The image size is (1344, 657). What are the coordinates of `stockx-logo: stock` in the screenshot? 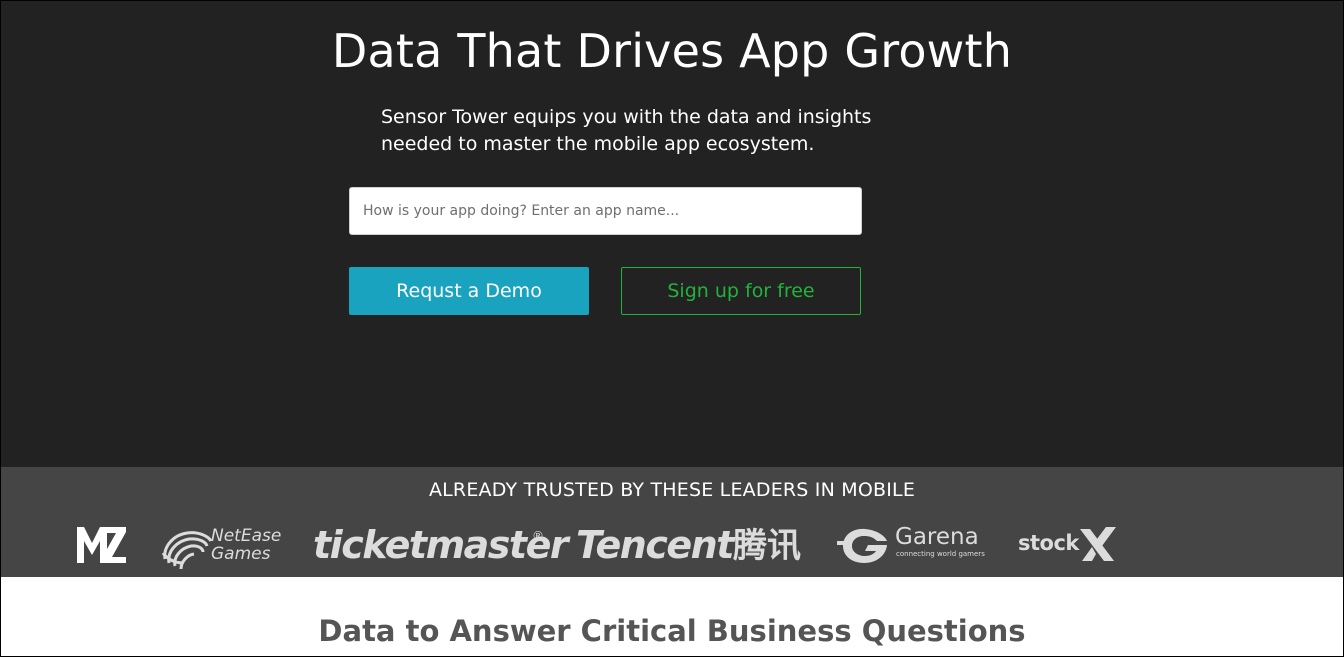 It's located at (1068, 546).